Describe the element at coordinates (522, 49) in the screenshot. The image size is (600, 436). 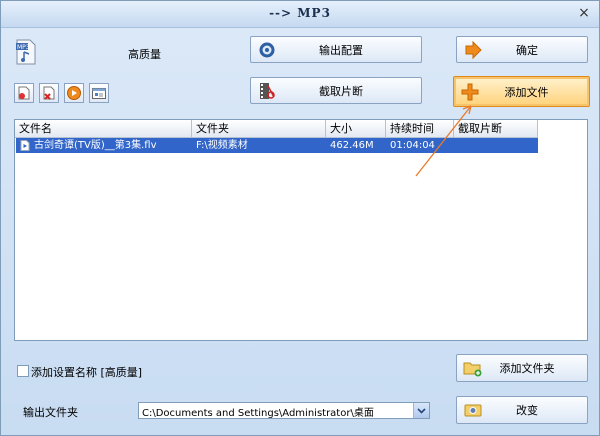
I see `ok-button: 确定` at that location.